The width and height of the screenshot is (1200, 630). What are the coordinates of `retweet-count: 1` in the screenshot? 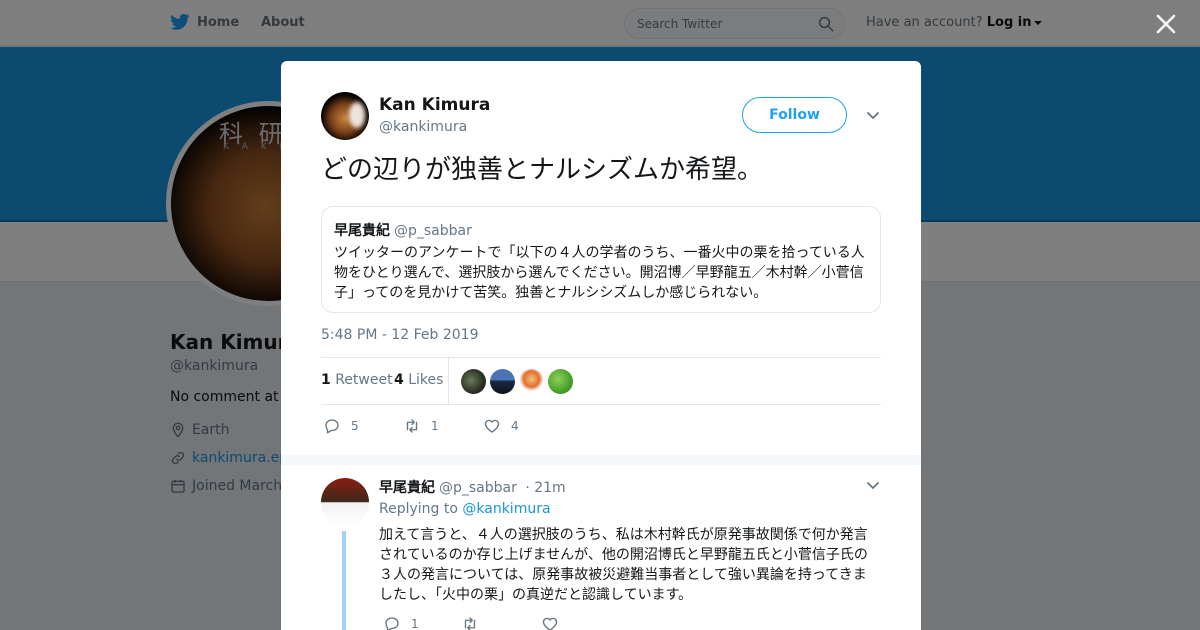 It's located at (435, 426).